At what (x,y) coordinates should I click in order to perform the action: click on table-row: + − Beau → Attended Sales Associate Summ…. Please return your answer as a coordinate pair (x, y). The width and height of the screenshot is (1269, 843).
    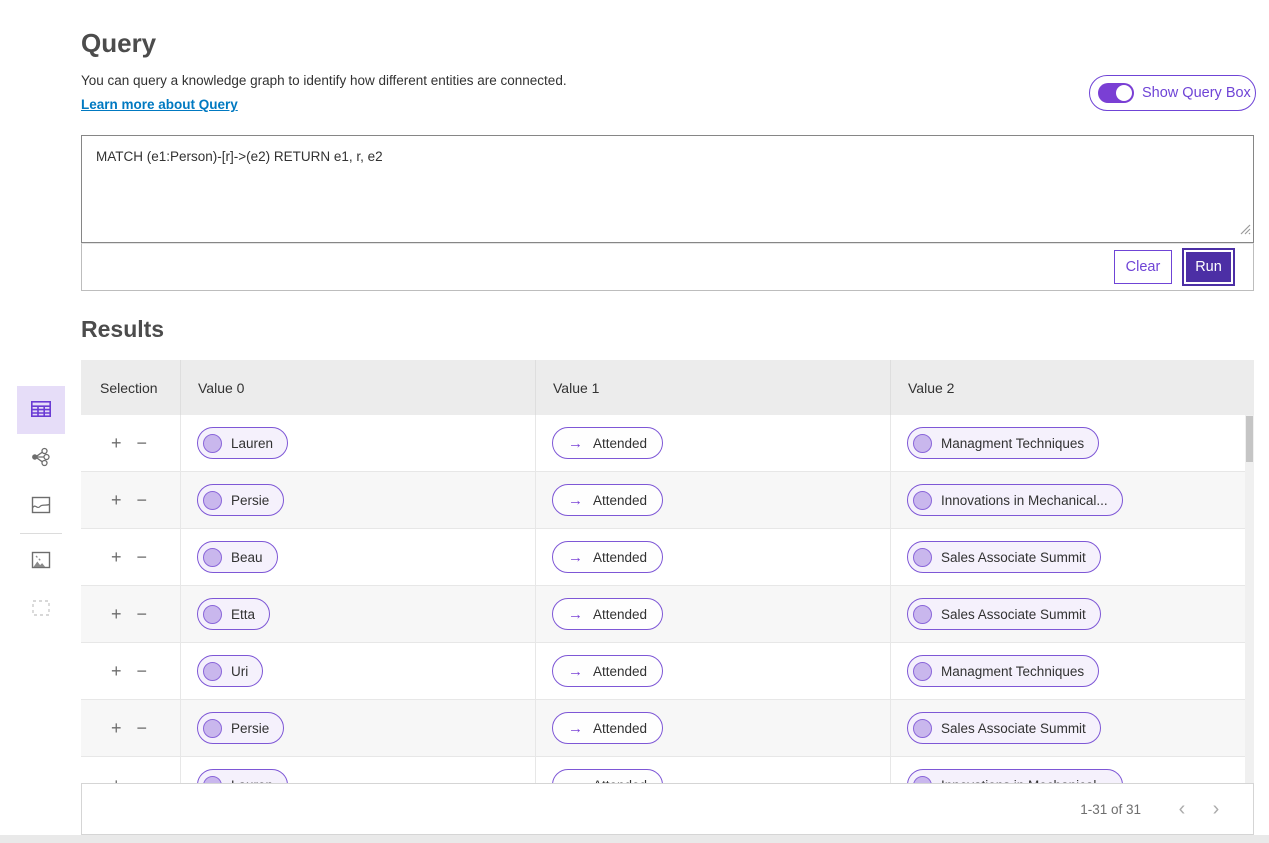
    Looking at the image, I should click on (667, 557).